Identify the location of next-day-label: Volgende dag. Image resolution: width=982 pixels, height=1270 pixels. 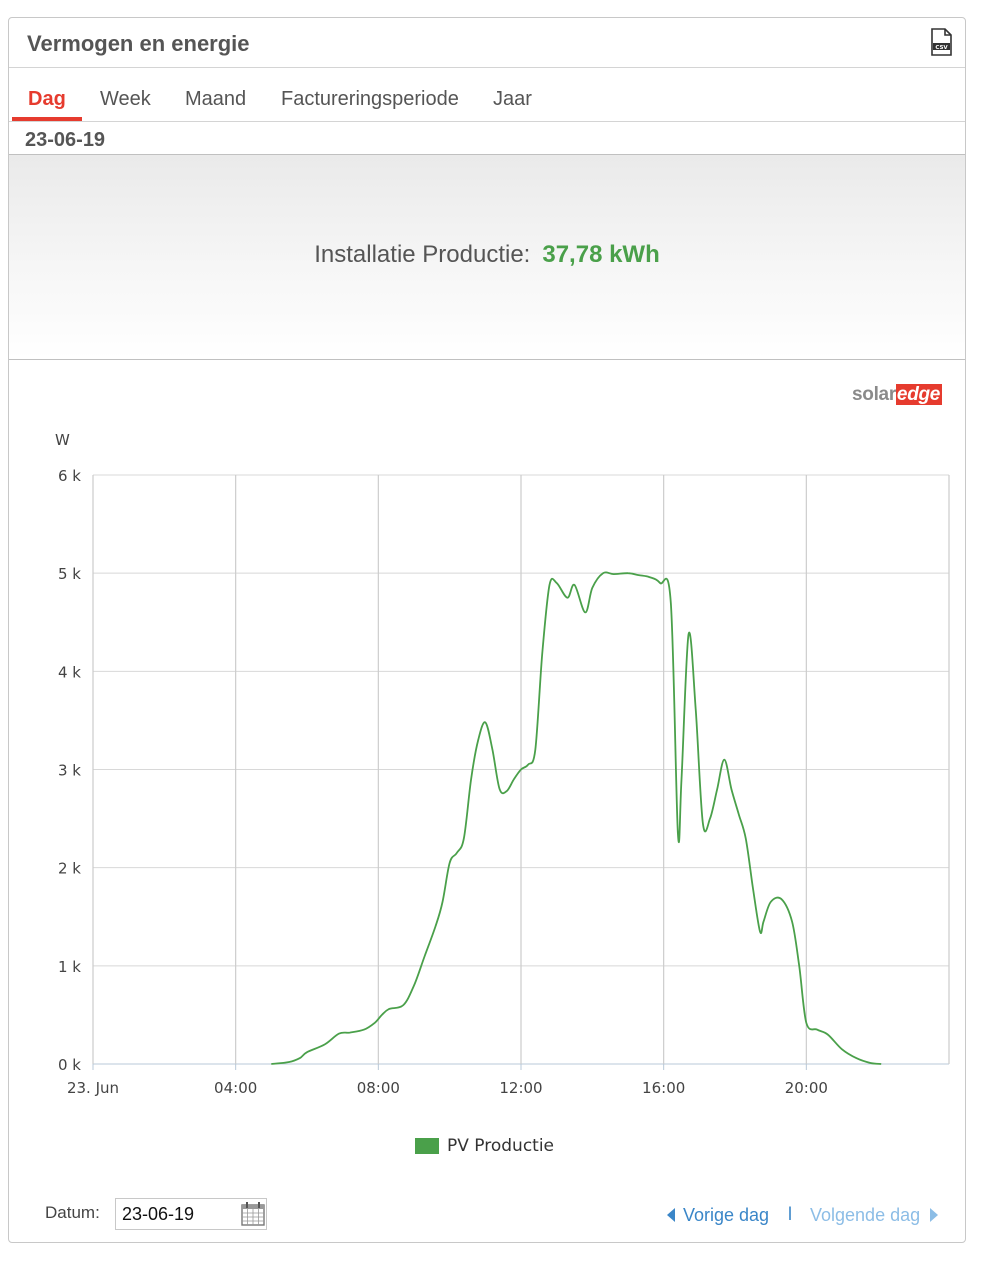
(865, 1215).